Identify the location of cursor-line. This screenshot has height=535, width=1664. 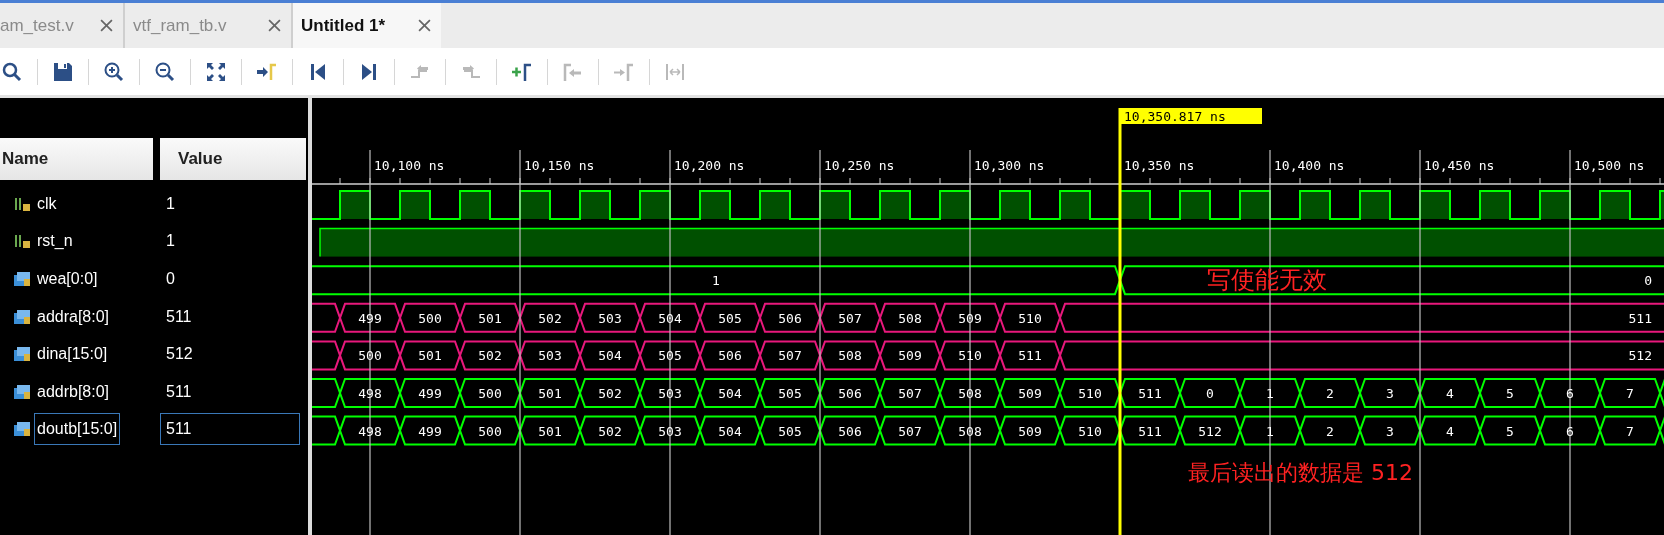
(1120, 321).